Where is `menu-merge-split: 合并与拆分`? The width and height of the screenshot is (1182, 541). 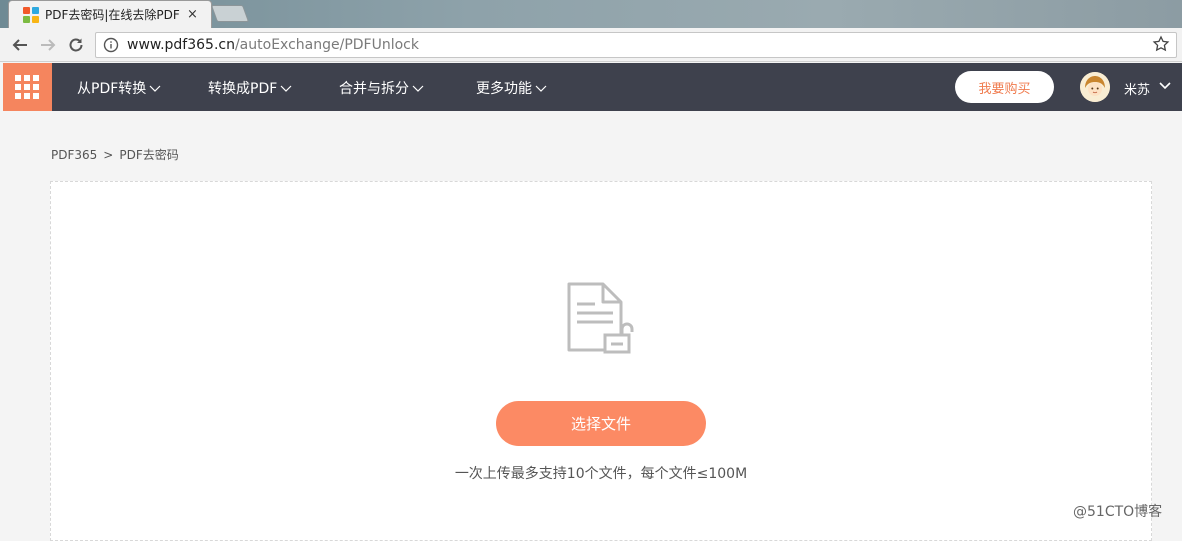
menu-merge-split: 合并与拆分 is located at coordinates (381, 88).